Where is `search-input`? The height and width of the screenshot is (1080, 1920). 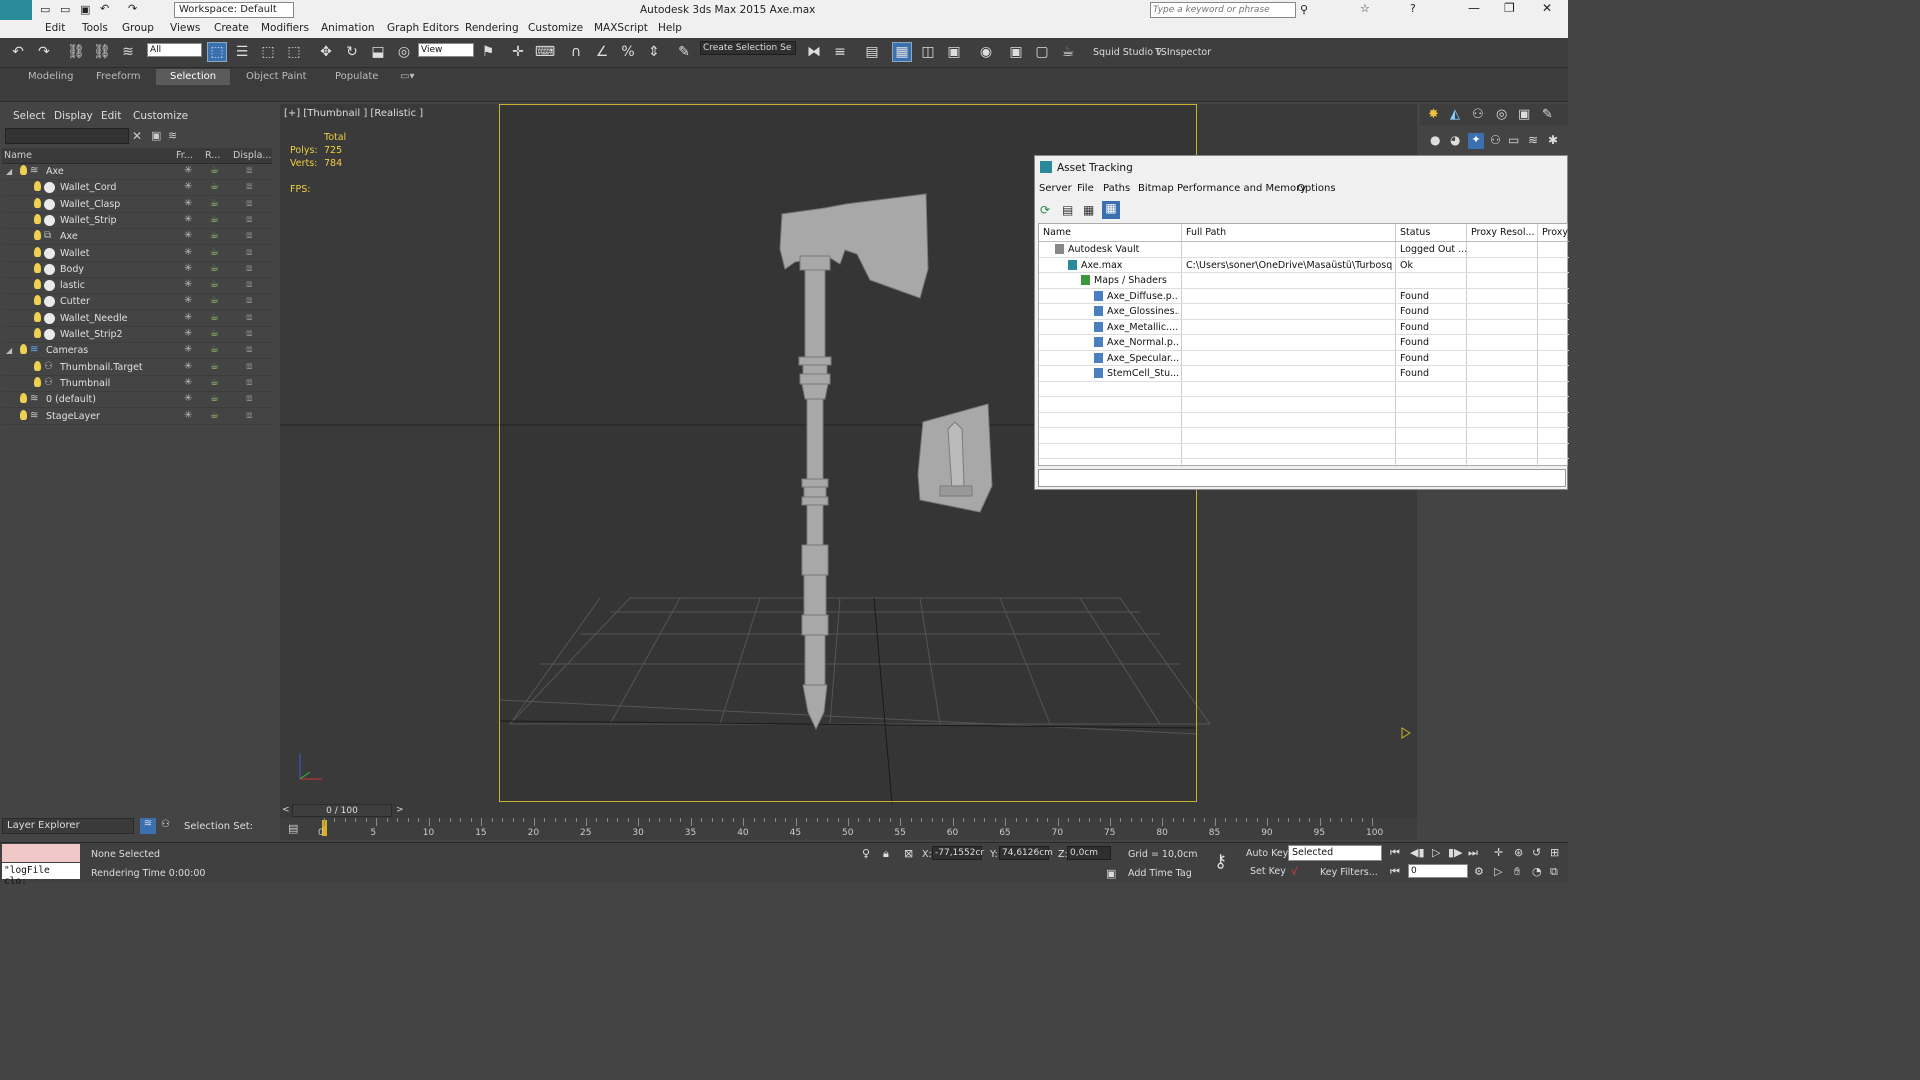 search-input is located at coordinates (1223, 10).